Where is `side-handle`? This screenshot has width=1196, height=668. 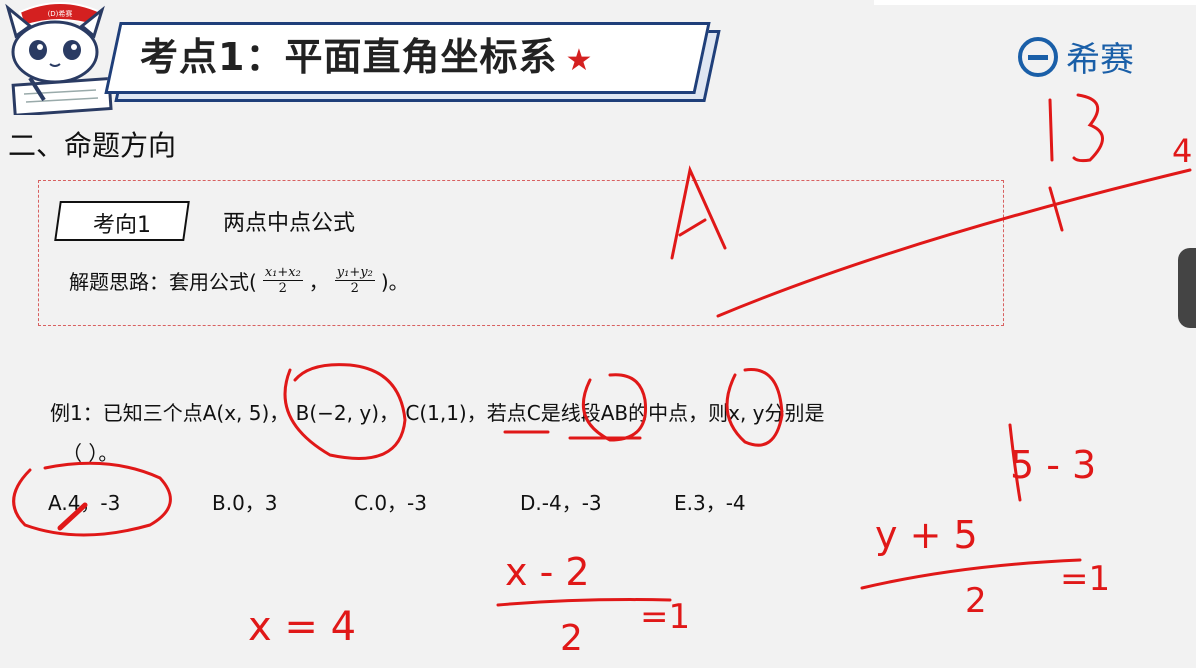
side-handle is located at coordinates (1187, 288).